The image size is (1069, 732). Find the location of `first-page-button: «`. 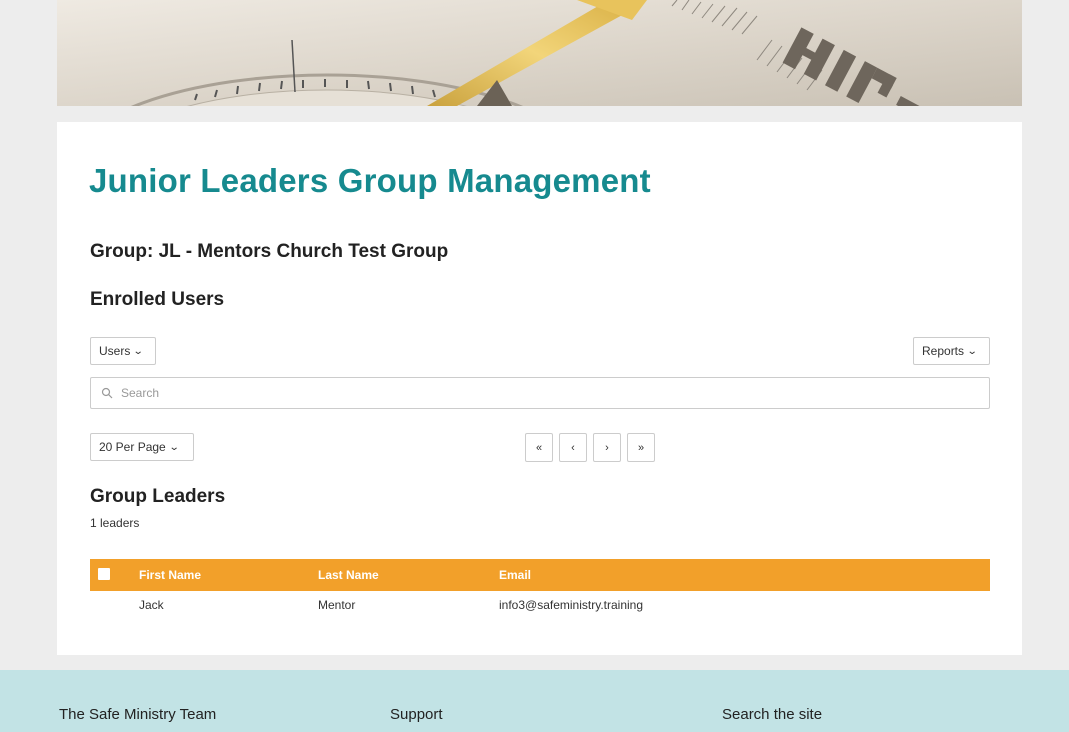

first-page-button: « is located at coordinates (539, 447).